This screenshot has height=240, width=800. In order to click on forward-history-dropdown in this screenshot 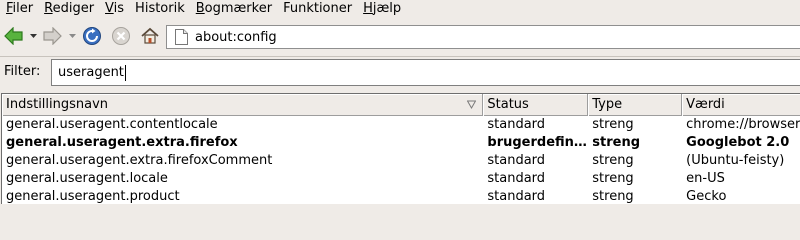, I will do `click(72, 36)`.